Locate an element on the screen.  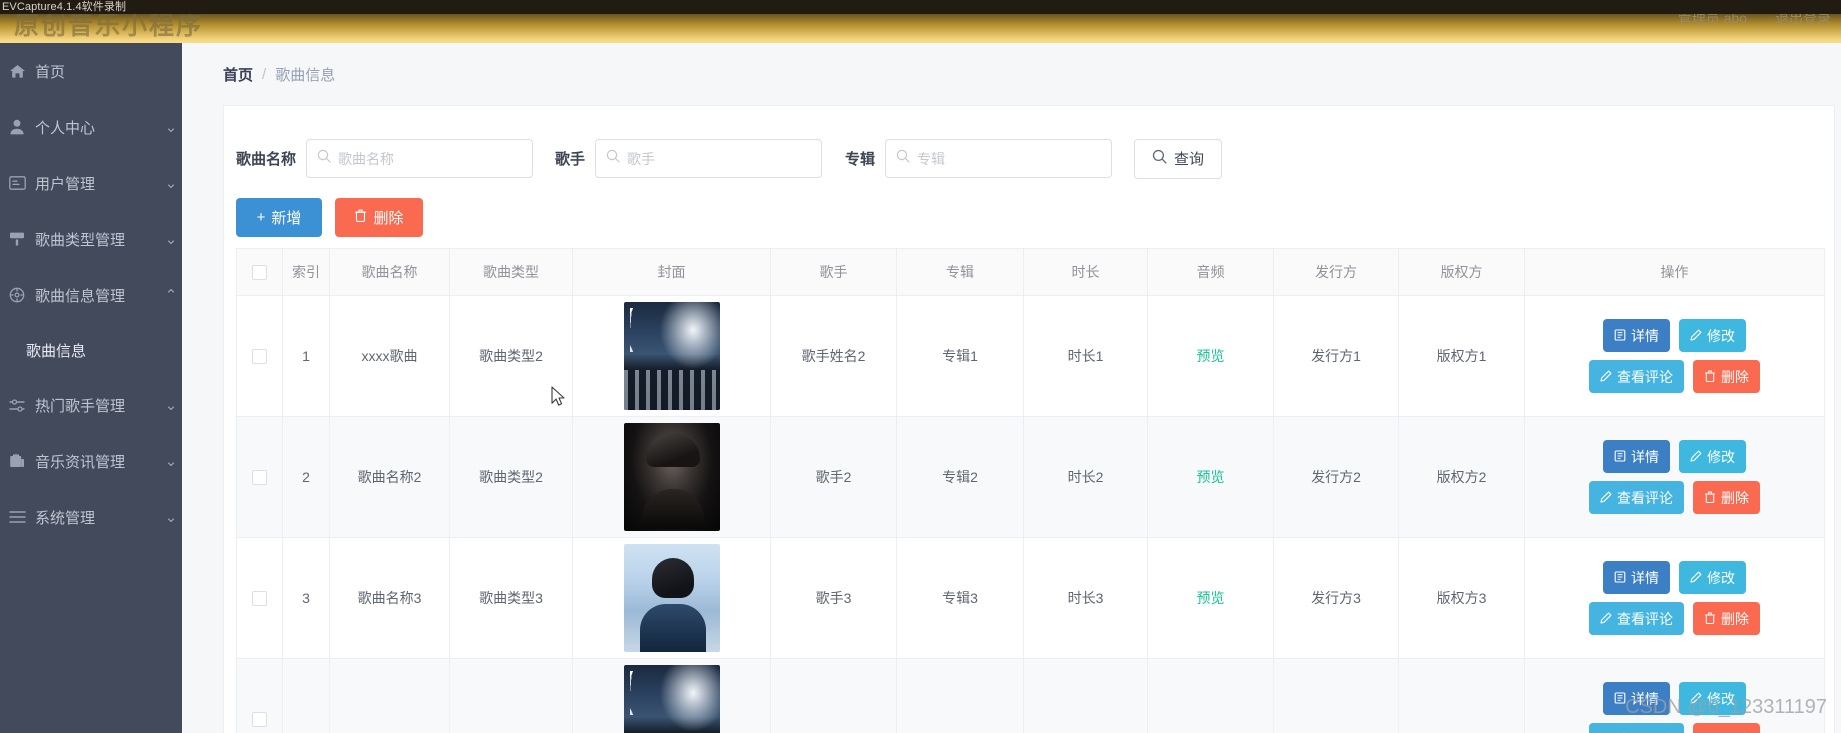
cell-album: 专辑2 is located at coordinates (960, 477).